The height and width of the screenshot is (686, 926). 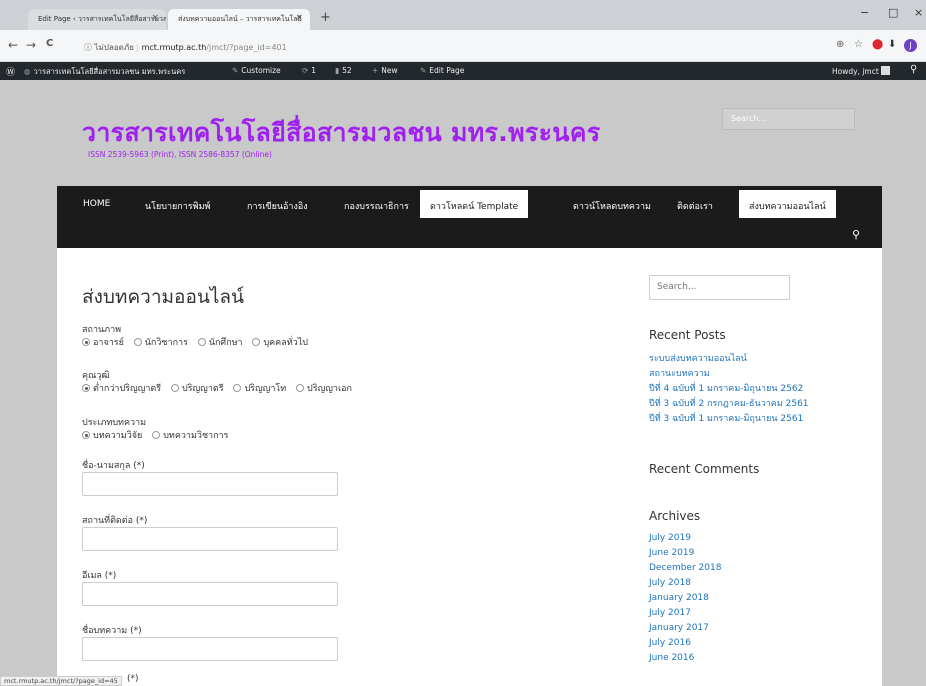 What do you see at coordinates (49, 43) in the screenshot?
I see `reload-icon: C` at bounding box center [49, 43].